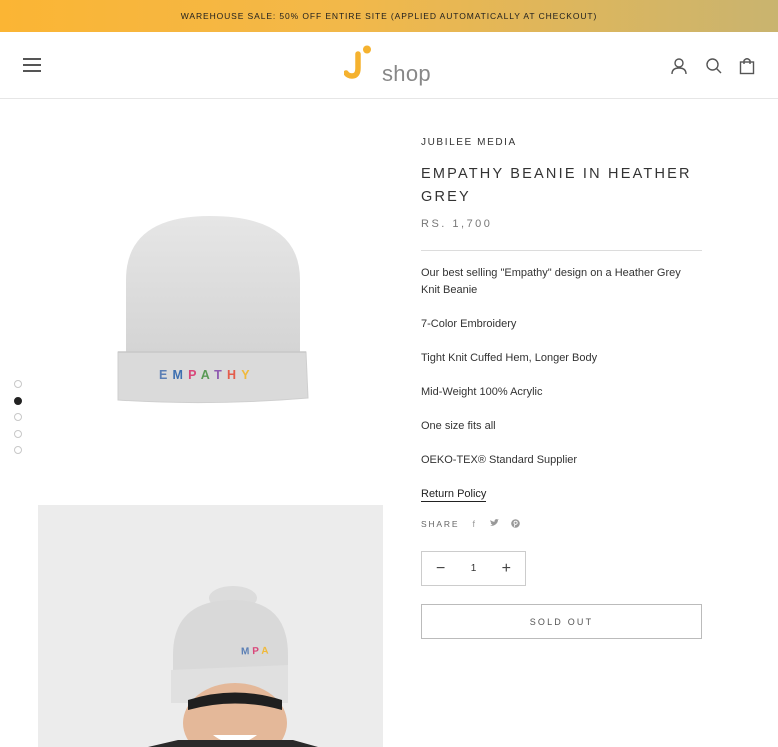 The height and width of the screenshot is (747, 778). Describe the element at coordinates (469, 324) in the screenshot. I see `description-line: 7-Color Embroidery` at that location.